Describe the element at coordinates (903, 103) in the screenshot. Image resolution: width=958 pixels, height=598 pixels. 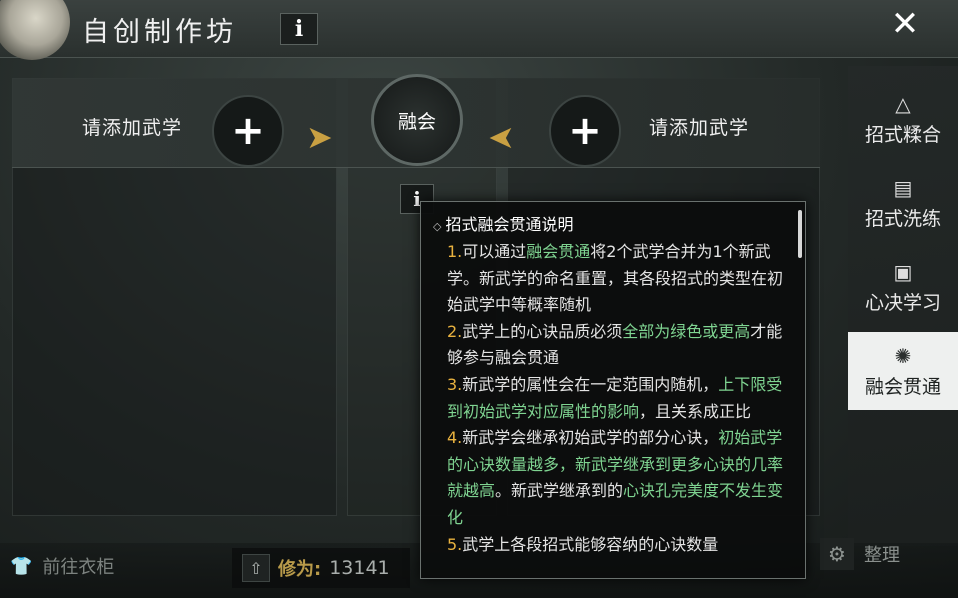
I see `triangle-nodes-icon: △` at that location.